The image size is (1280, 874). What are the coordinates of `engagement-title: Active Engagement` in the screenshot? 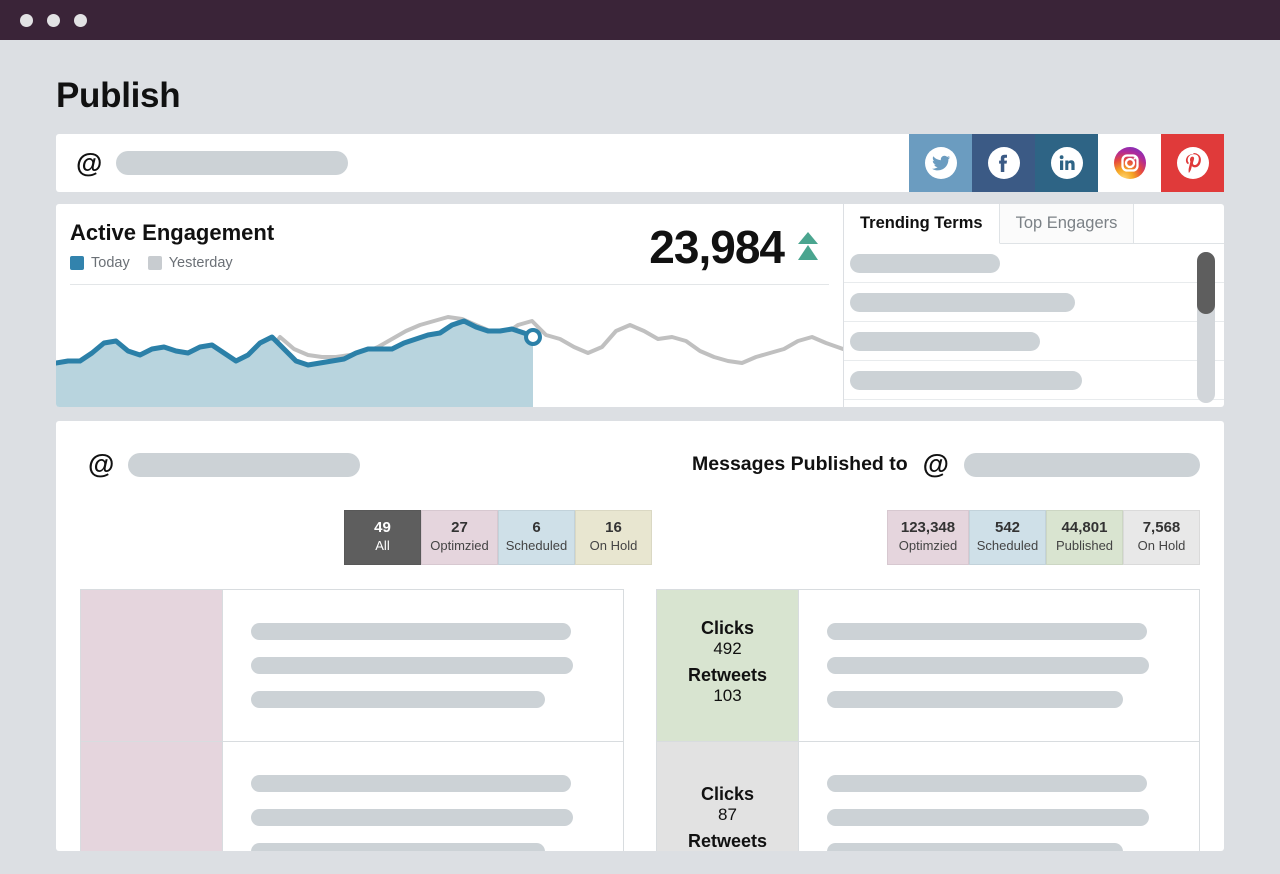 It's located at (172, 232).